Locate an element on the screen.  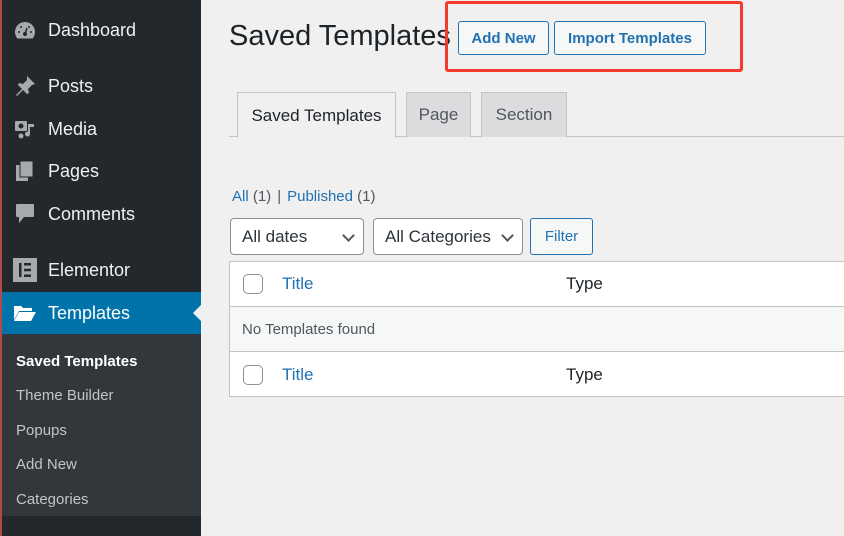
select-all-checkbox-footer is located at coordinates (253, 374).